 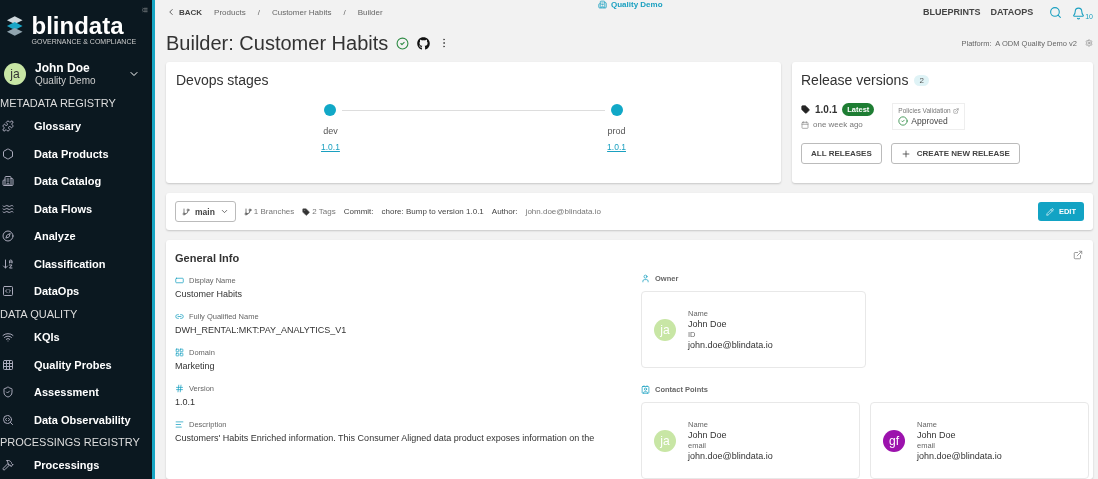 What do you see at coordinates (1089, 43) in the screenshot?
I see `settings-icon` at bounding box center [1089, 43].